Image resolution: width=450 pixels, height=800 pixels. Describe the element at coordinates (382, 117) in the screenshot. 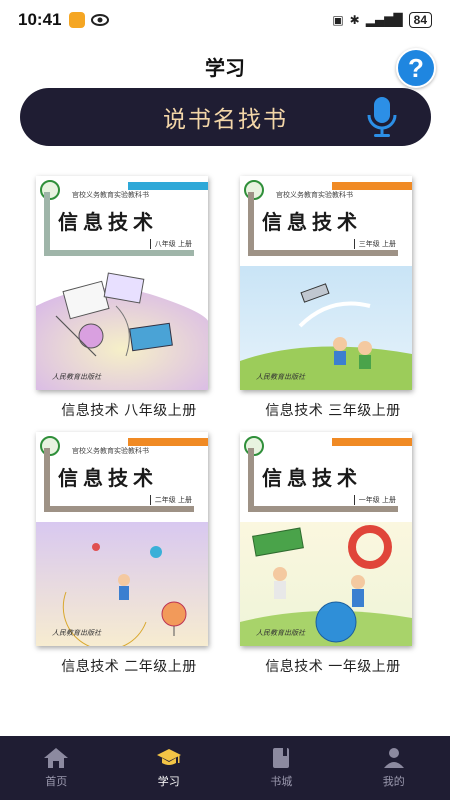

I see `microphone-icon` at that location.